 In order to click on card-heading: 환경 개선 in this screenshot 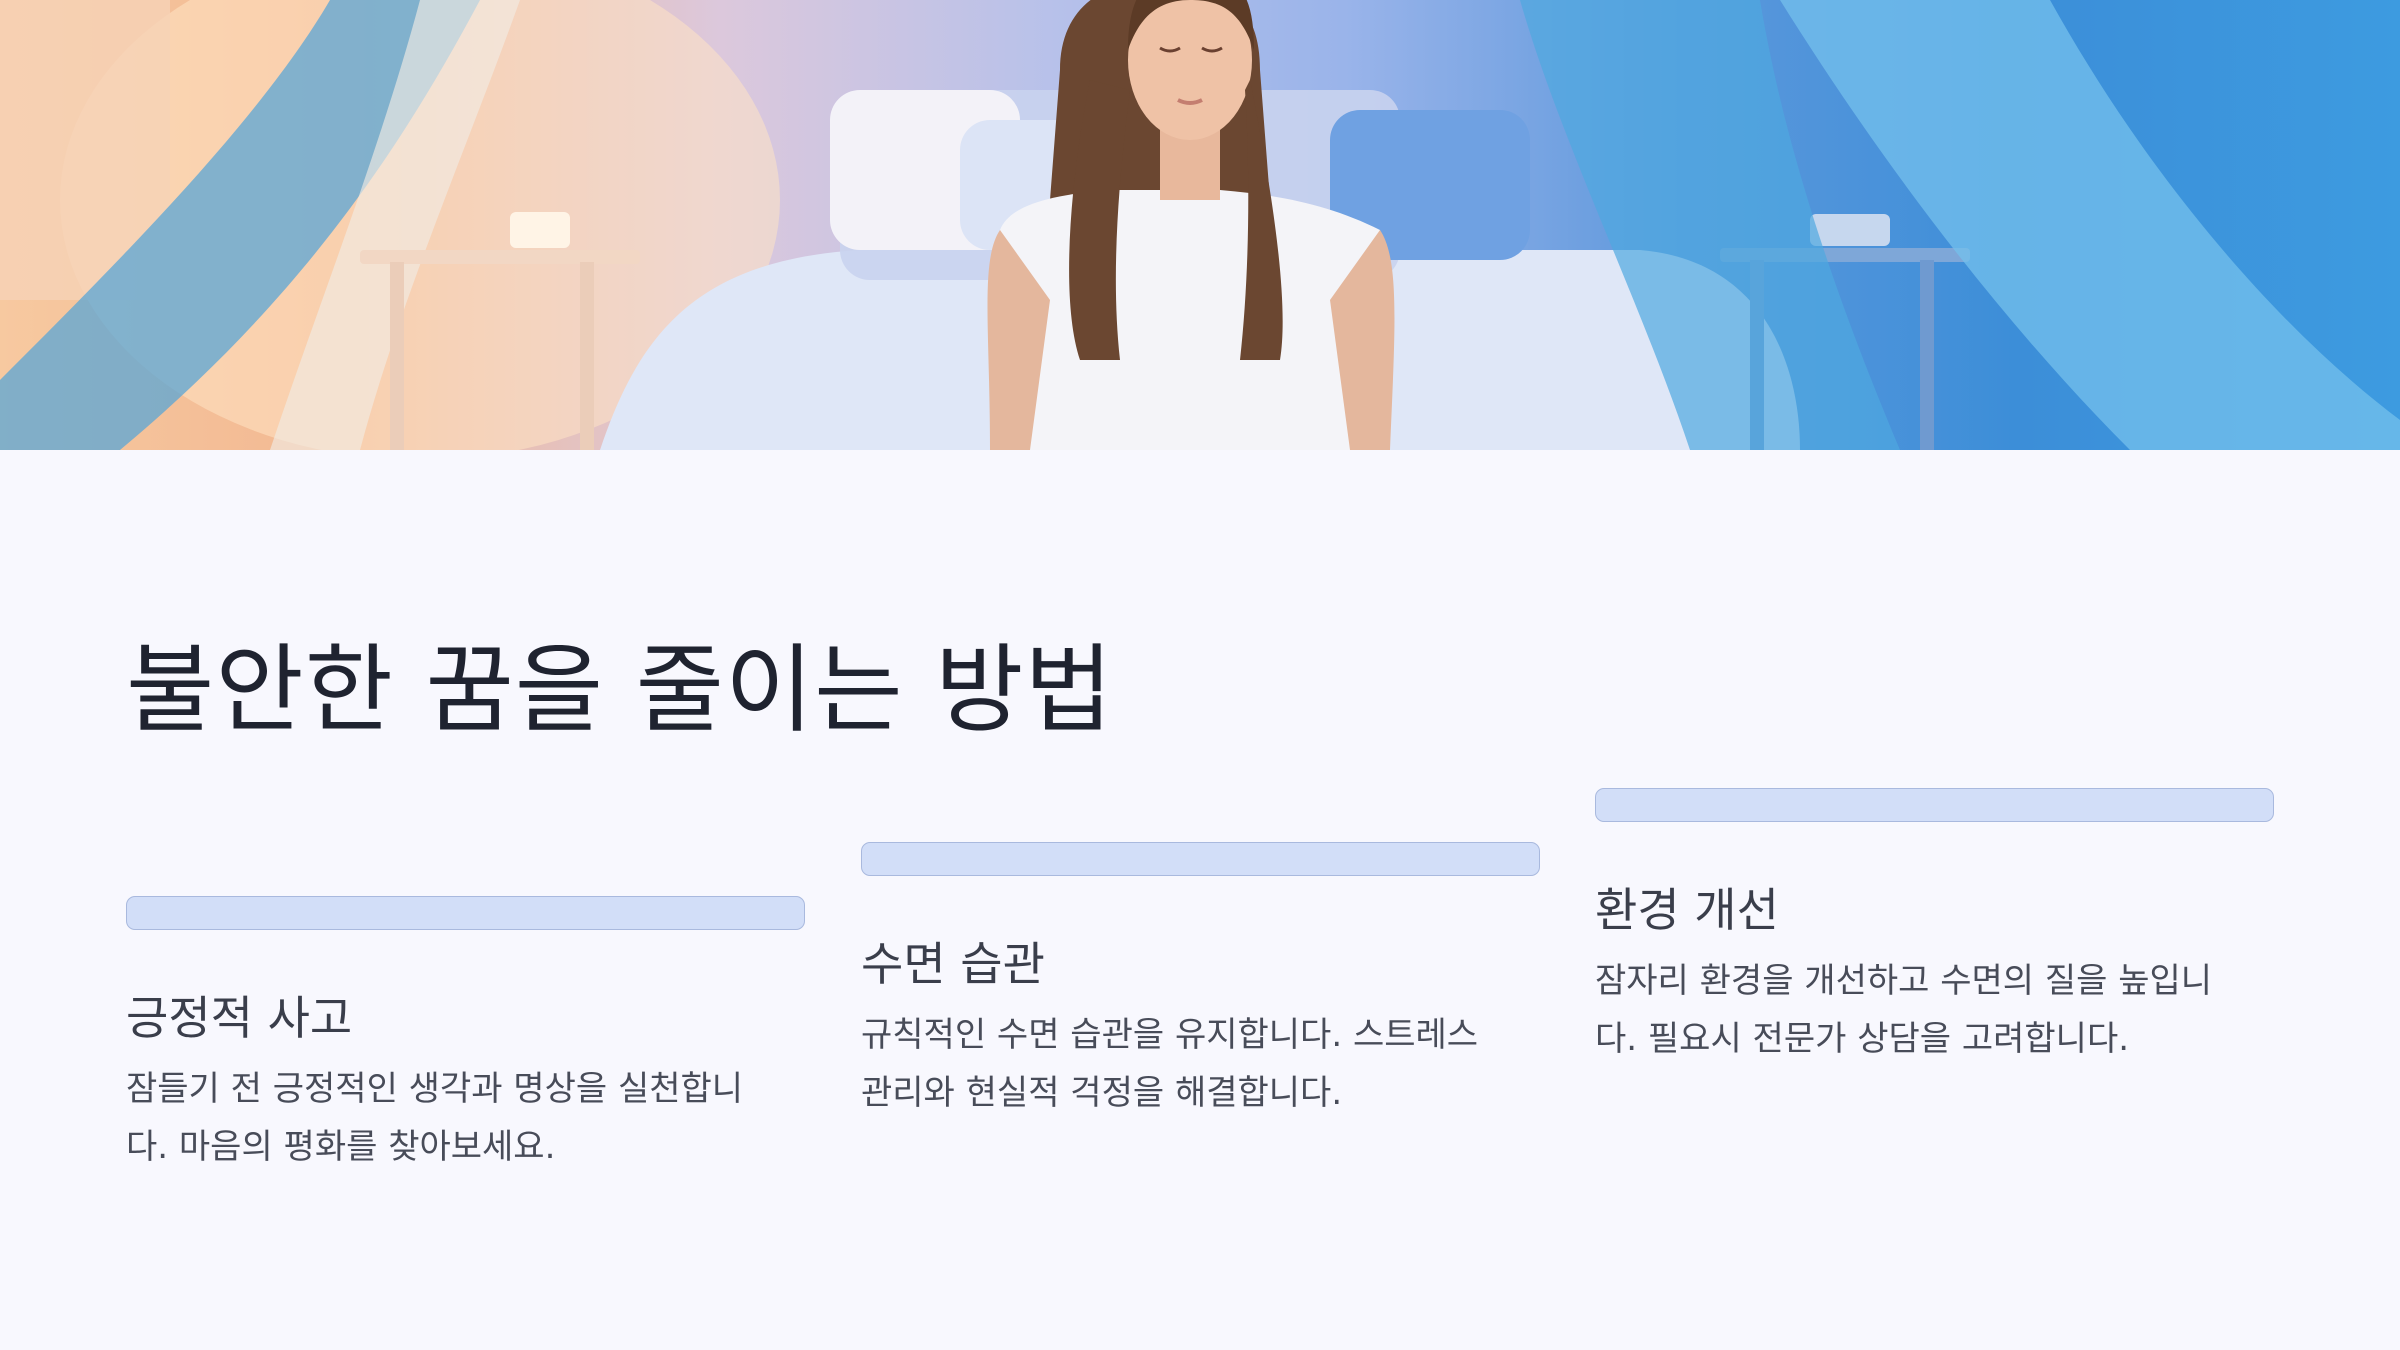, I will do `click(1687, 910)`.